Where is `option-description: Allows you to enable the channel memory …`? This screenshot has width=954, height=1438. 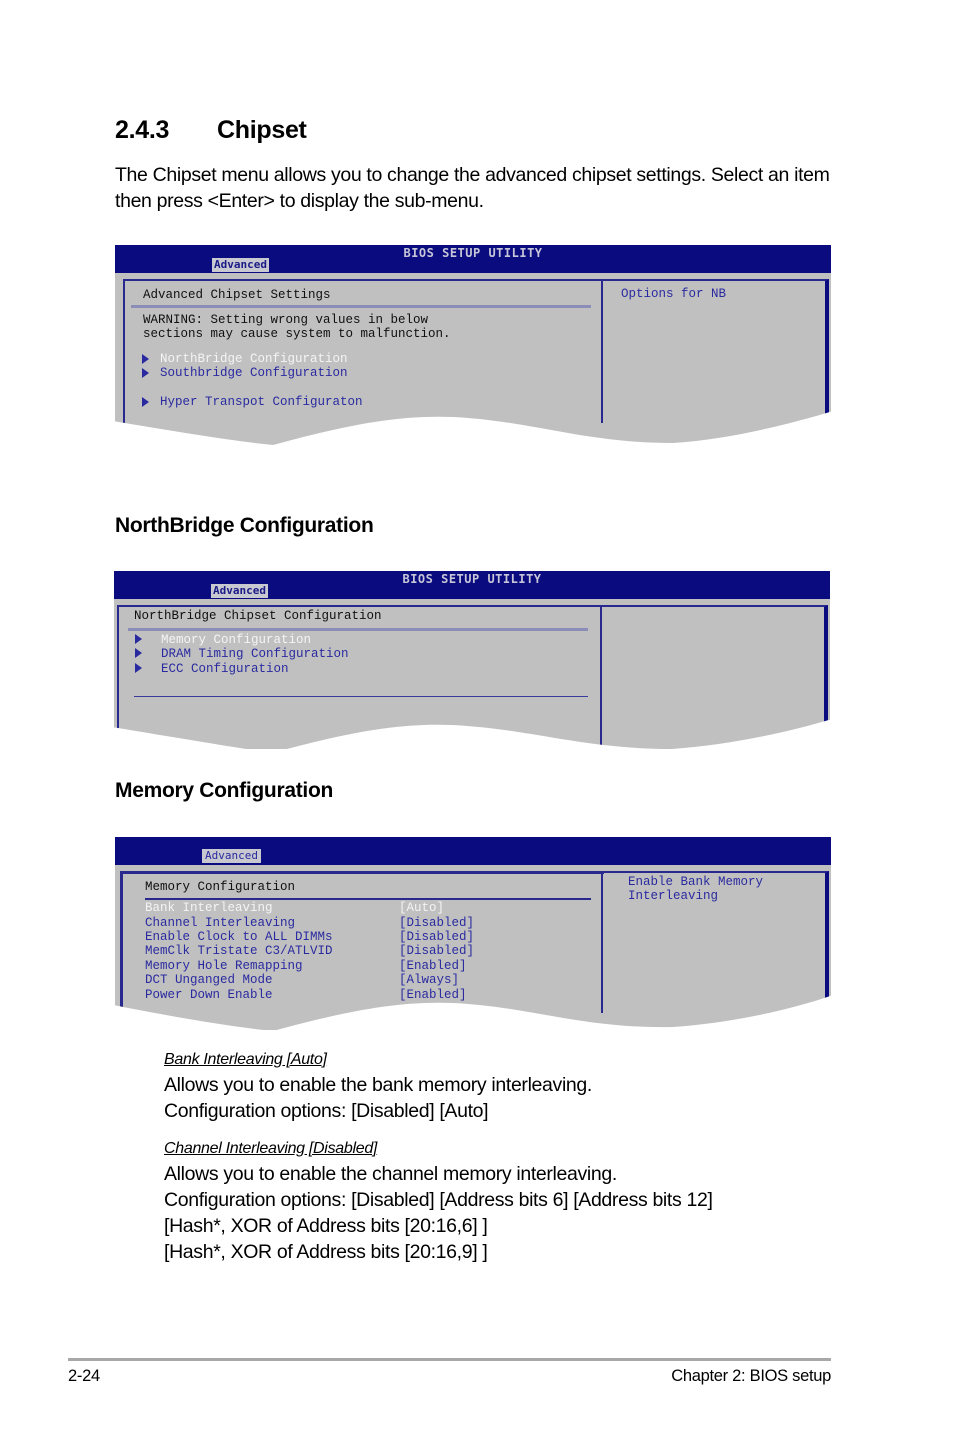 option-description: Allows you to enable the channel memory … is located at coordinates (390, 1174).